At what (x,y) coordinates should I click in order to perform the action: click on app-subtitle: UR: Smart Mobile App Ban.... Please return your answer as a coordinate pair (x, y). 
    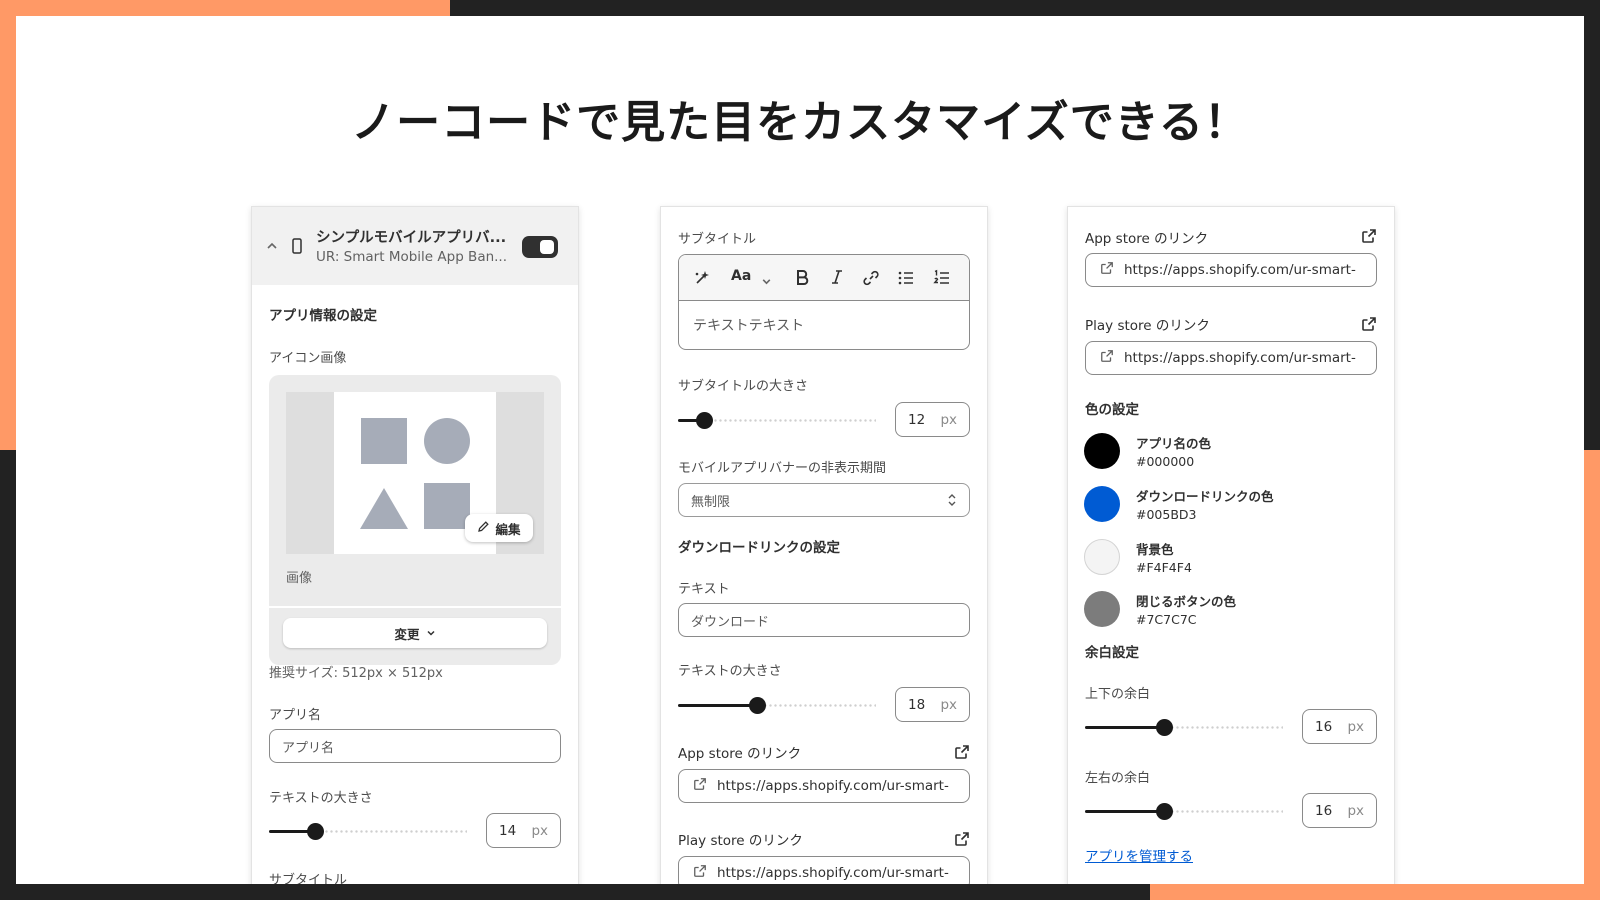
    Looking at the image, I should click on (412, 257).